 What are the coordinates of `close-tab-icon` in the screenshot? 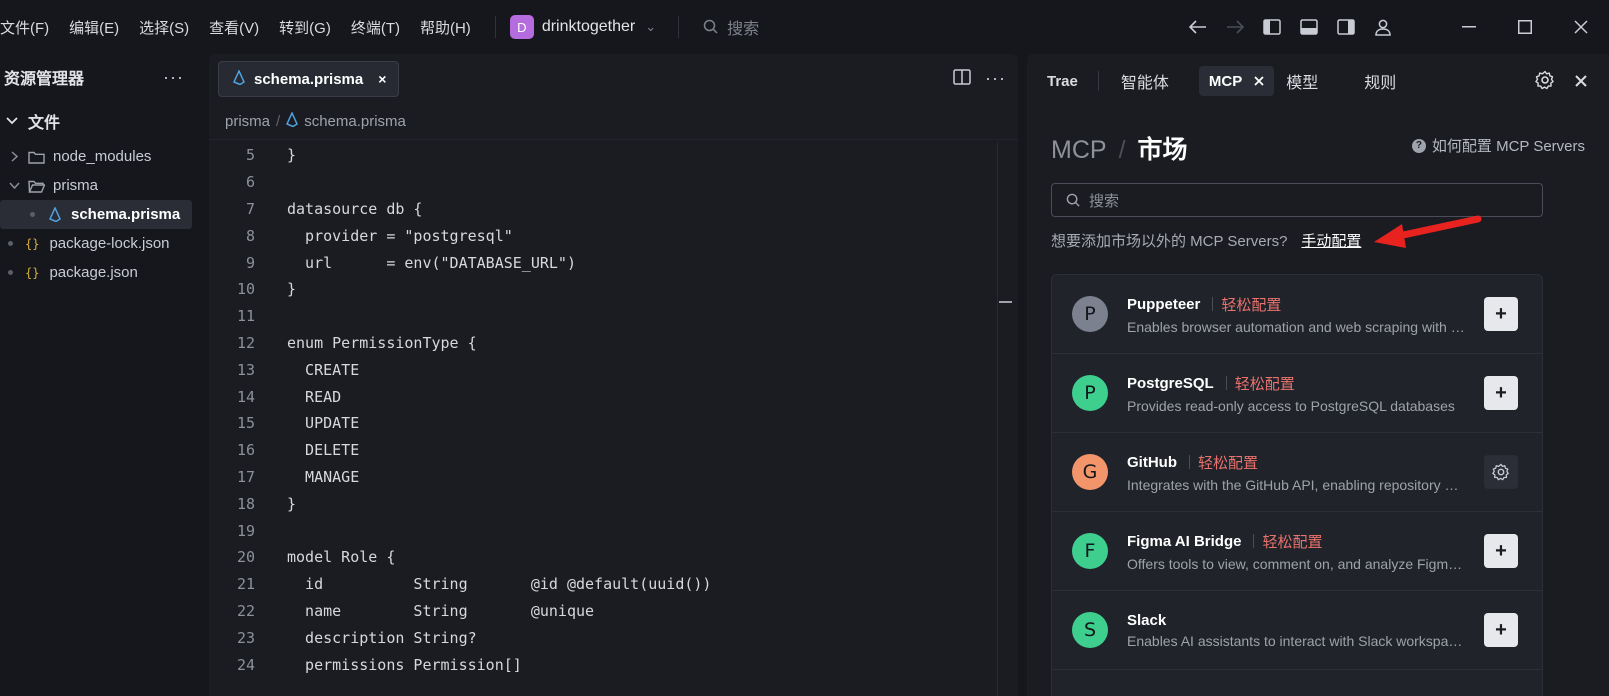 It's located at (1259, 81).